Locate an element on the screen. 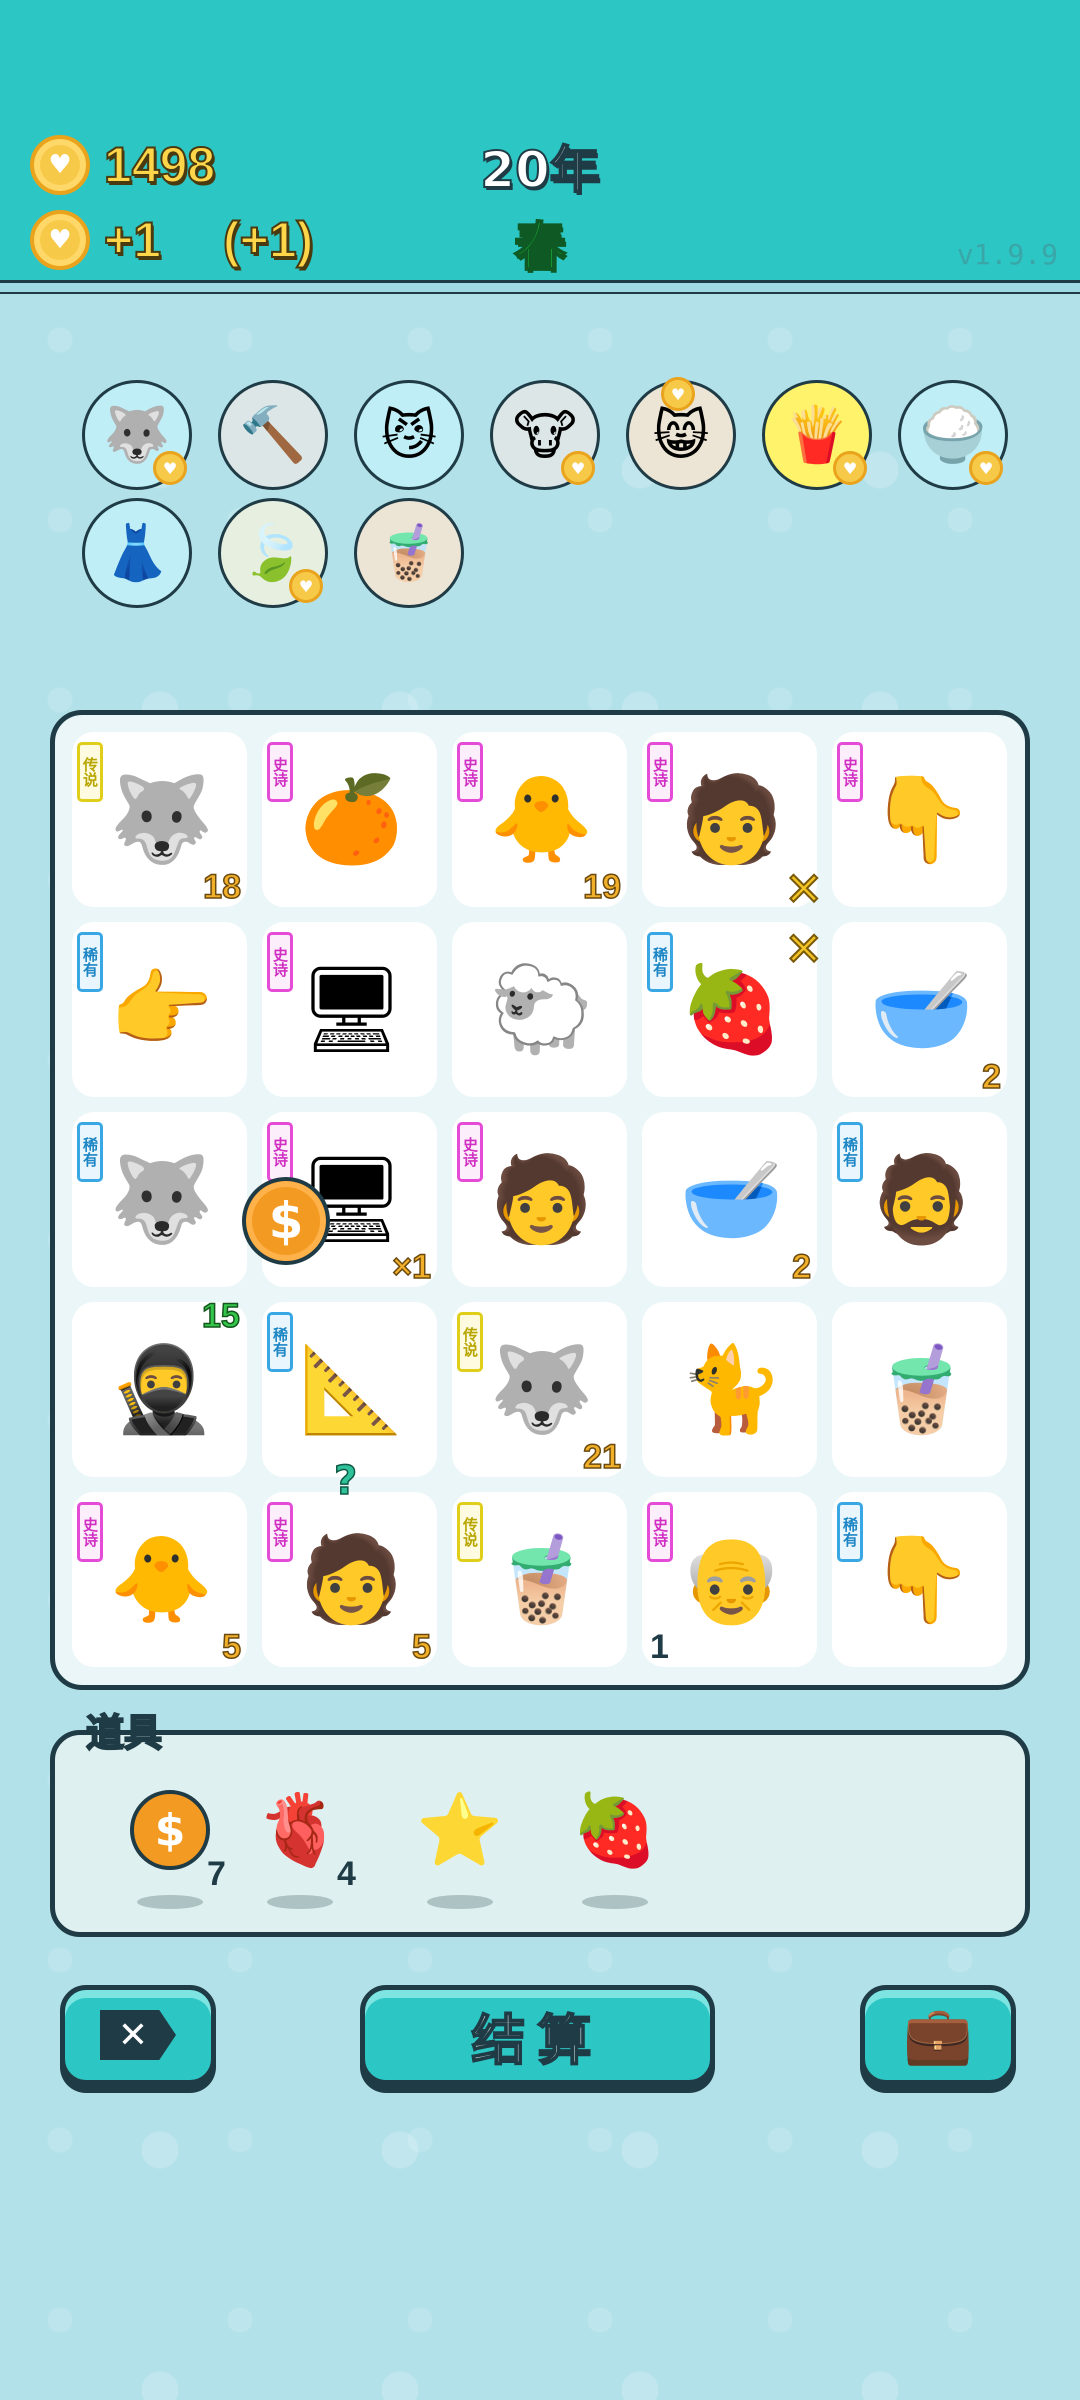 The image size is (1080, 2400). item-counter: ×1 is located at coordinates (411, 1267).